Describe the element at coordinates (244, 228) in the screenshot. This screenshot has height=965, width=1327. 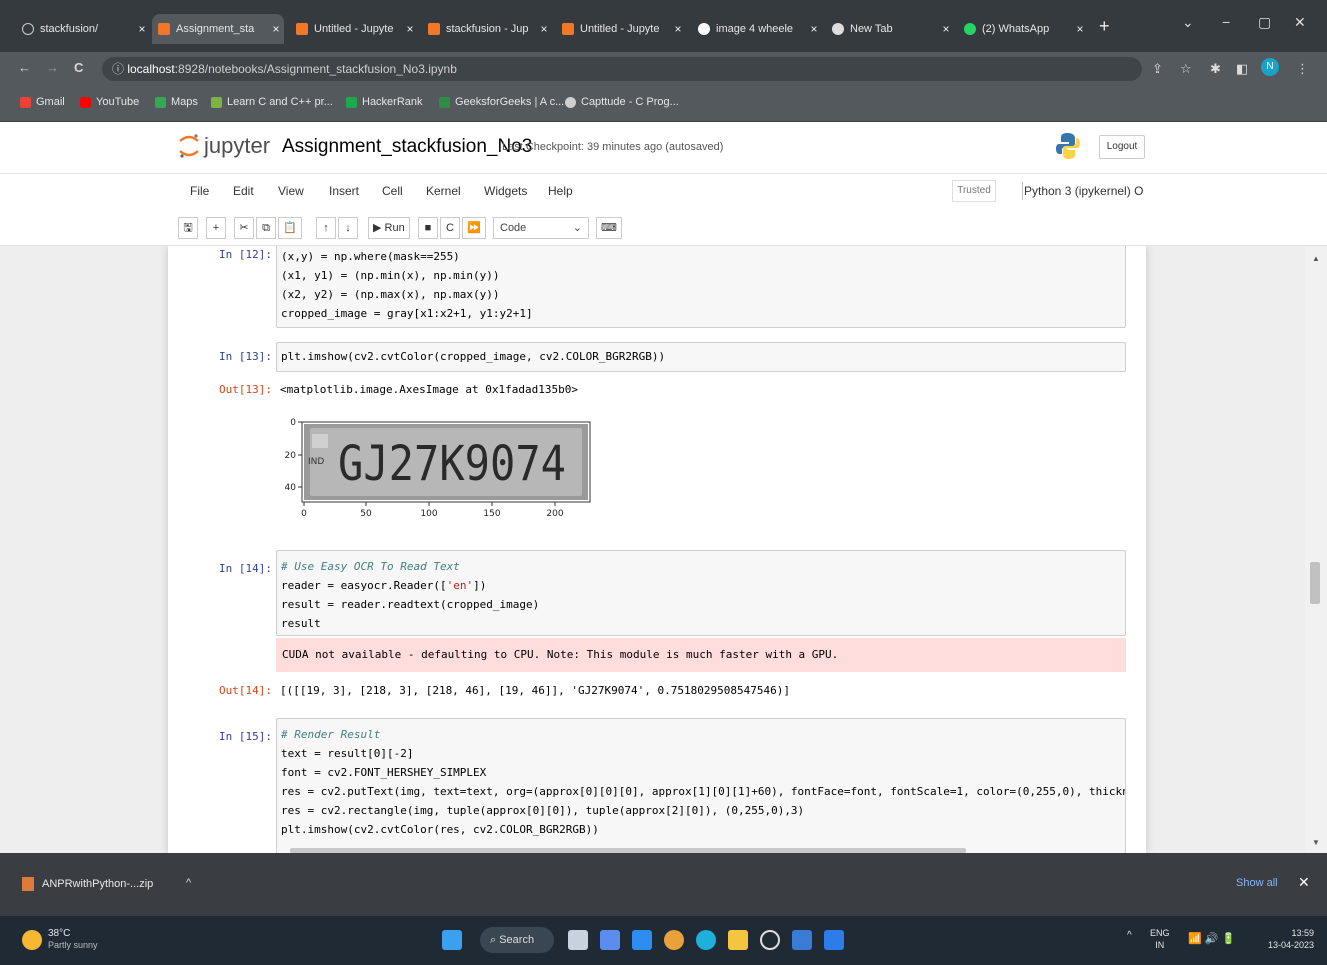
I see `cut-button: ✂` at that location.